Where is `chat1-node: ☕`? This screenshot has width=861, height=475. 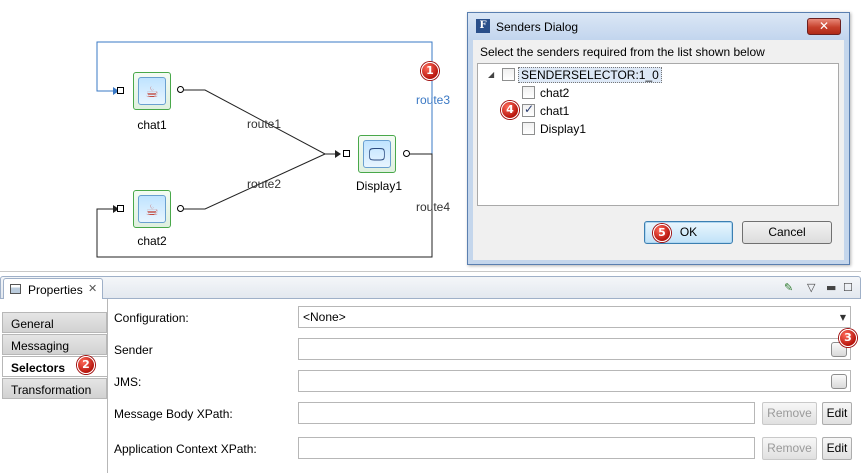 chat1-node: ☕ is located at coordinates (152, 91).